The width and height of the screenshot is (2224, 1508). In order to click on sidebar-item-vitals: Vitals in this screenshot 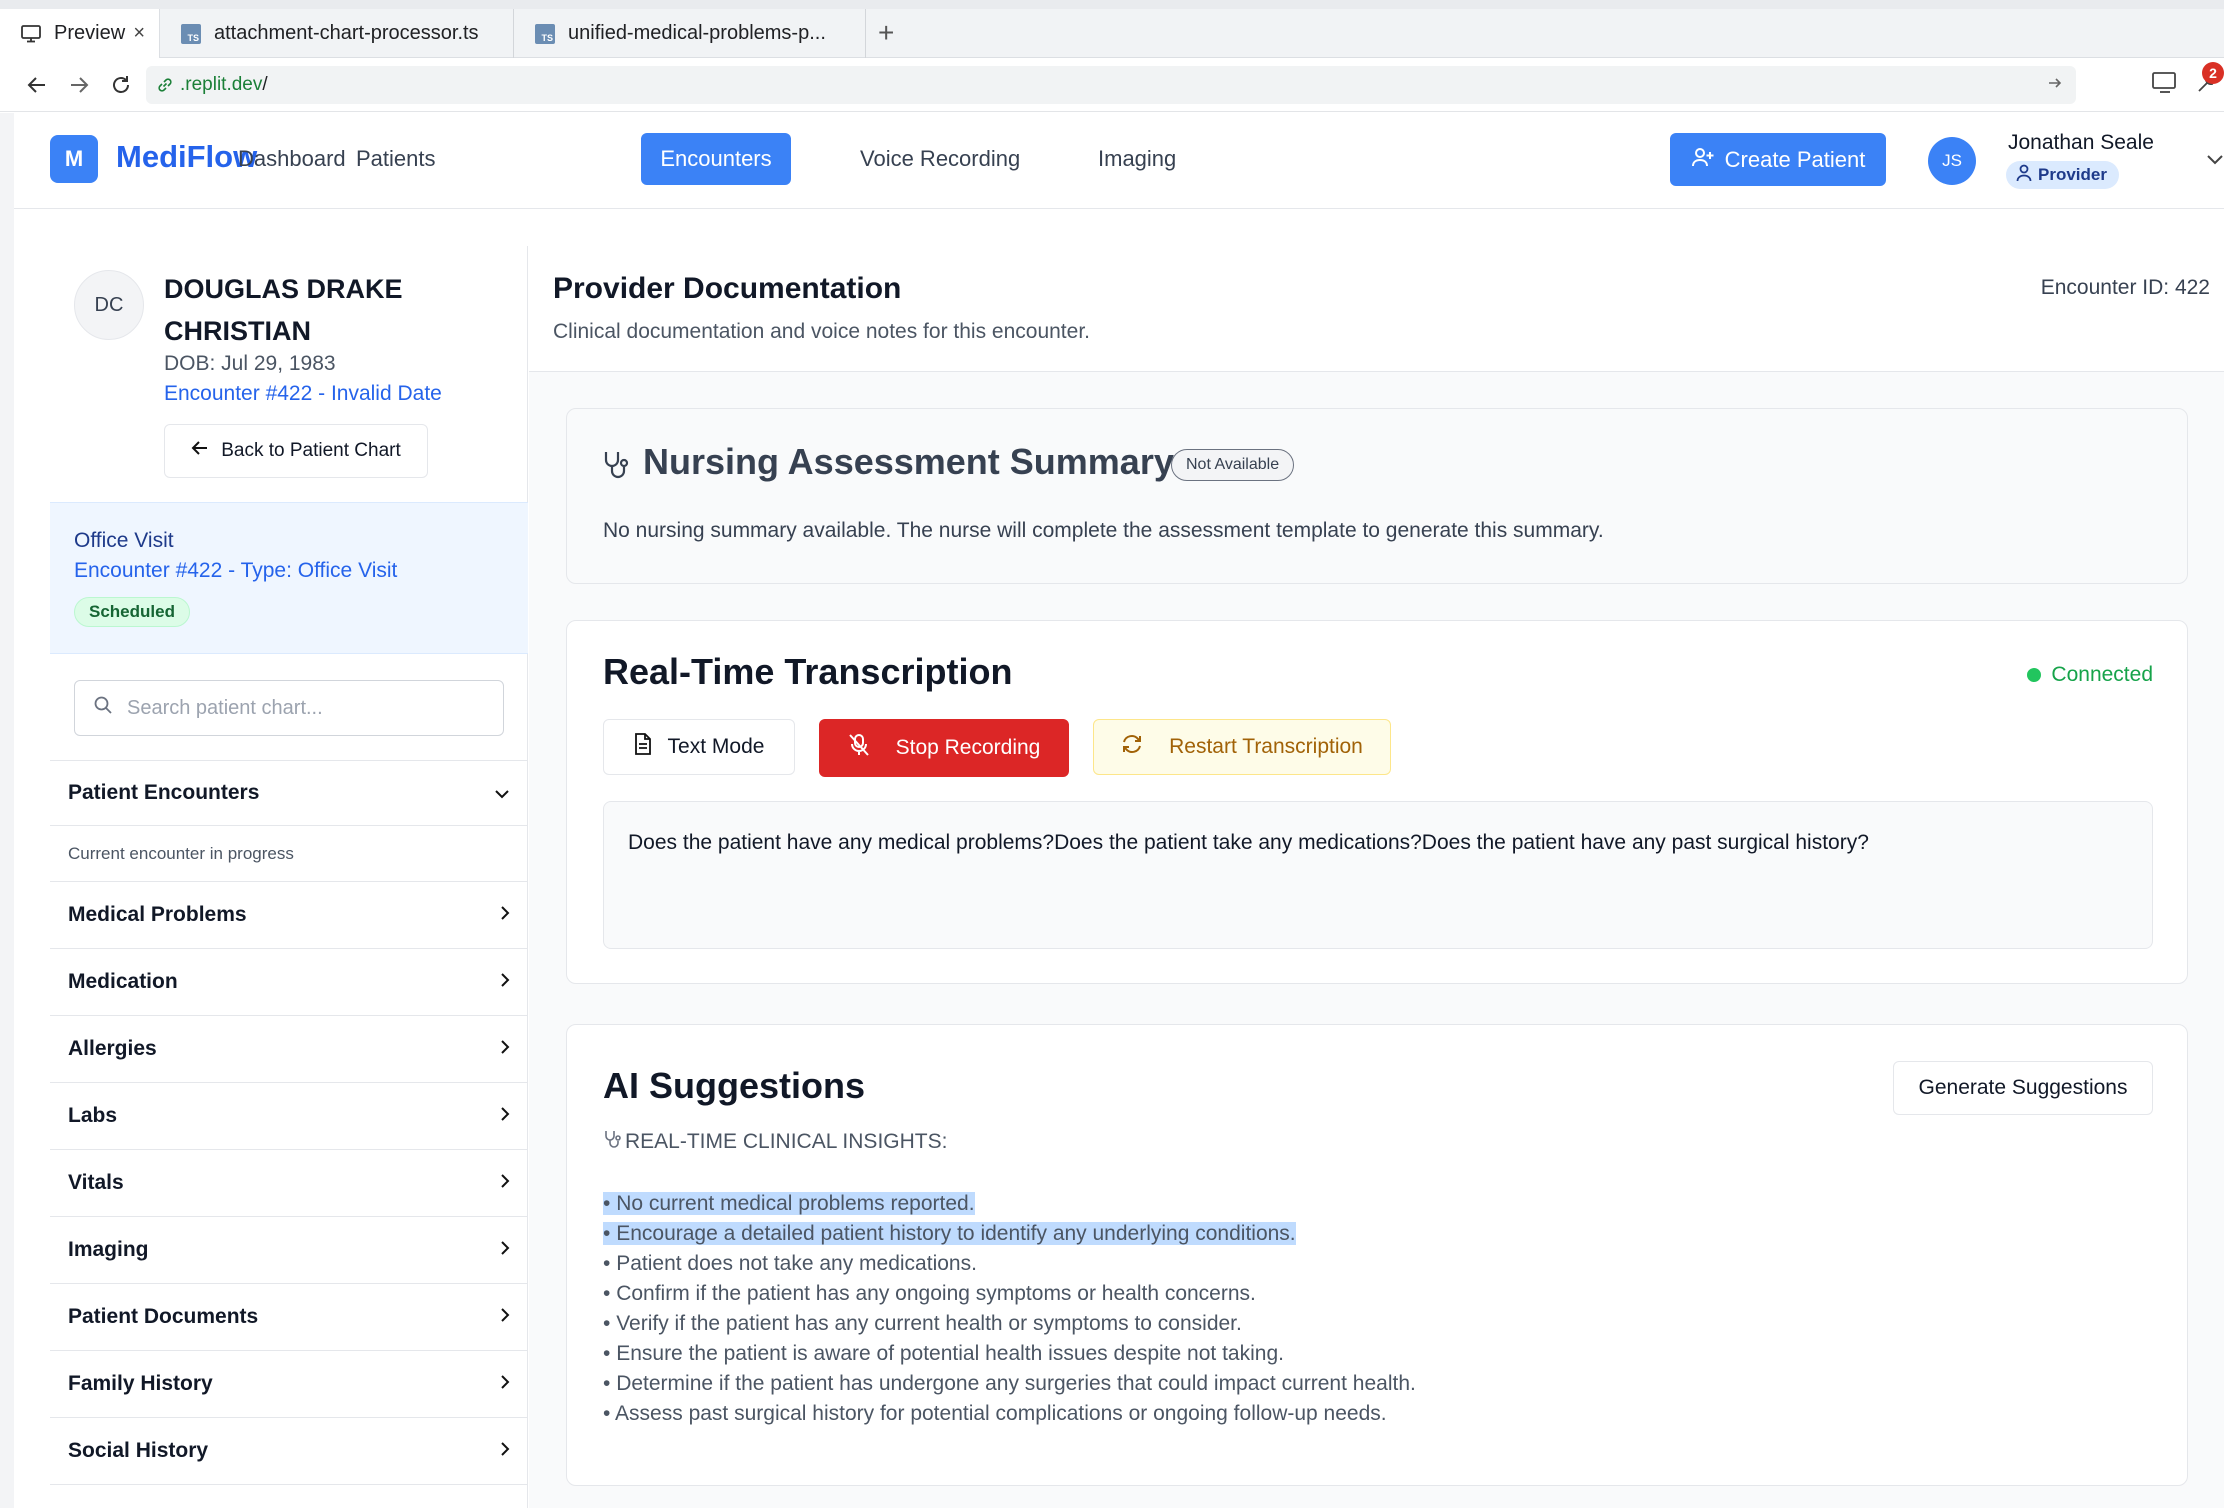, I will do `click(289, 1183)`.